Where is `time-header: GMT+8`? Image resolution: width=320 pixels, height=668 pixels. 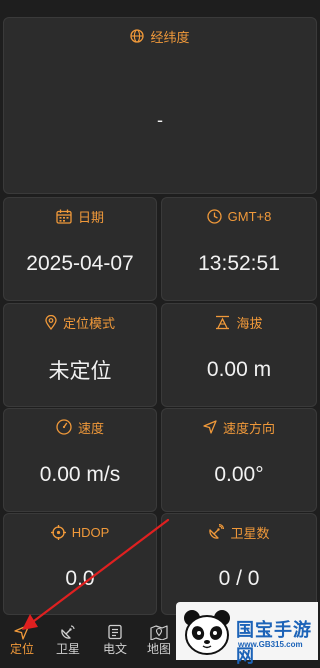 time-header: GMT+8 is located at coordinates (239, 216).